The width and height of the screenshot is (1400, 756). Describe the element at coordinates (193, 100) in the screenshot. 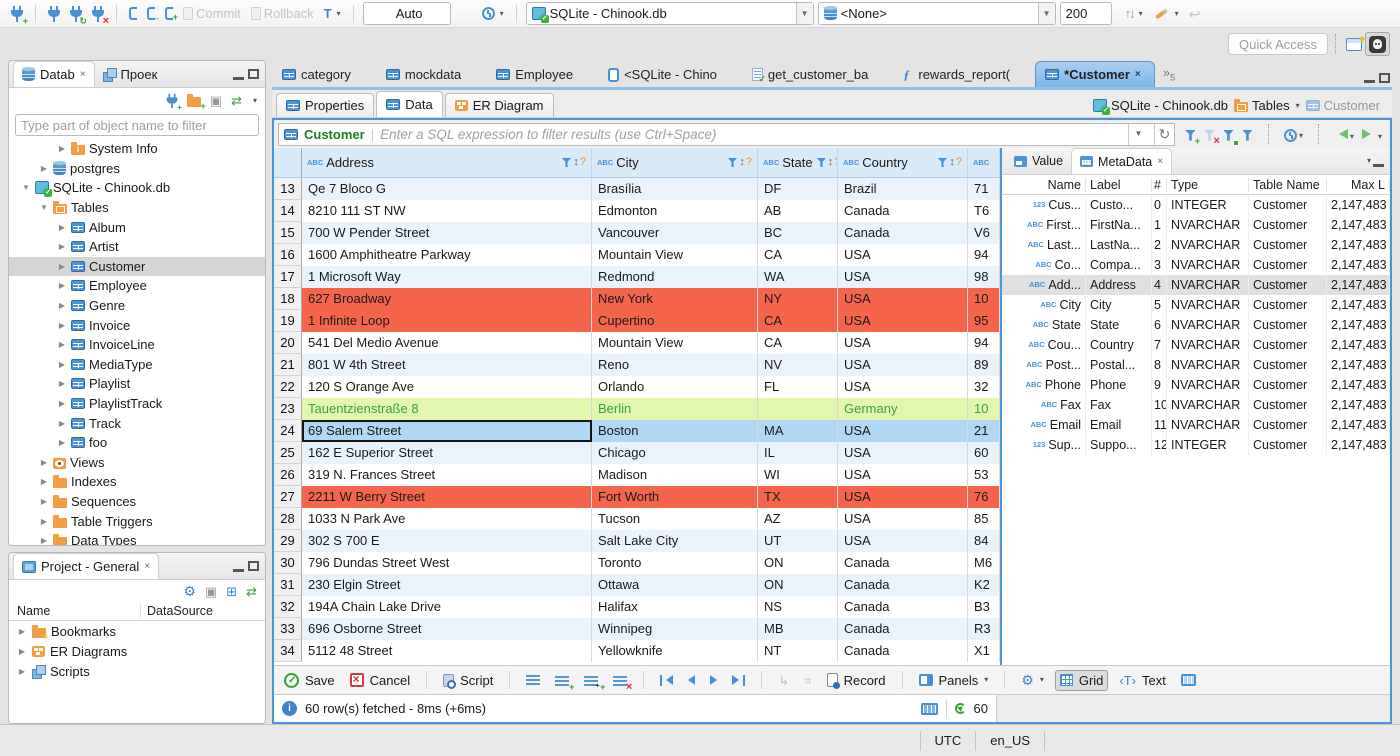

I see `new-folder-icon` at that location.